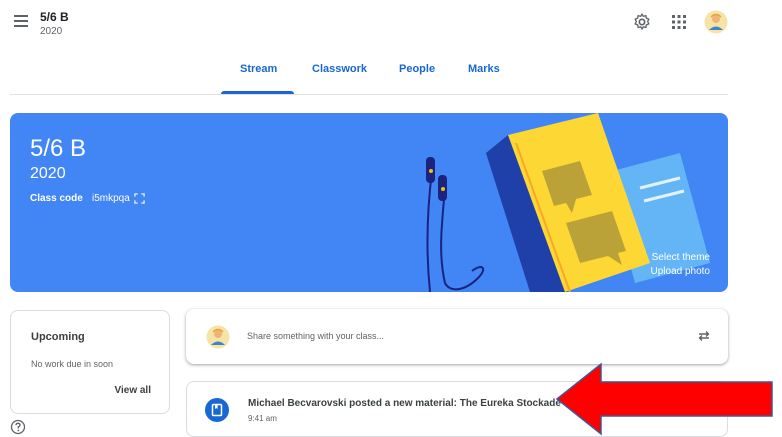 The width and height of the screenshot is (782, 437). What do you see at coordinates (54, 17) in the screenshot?
I see `class-name: 5/6 B` at bounding box center [54, 17].